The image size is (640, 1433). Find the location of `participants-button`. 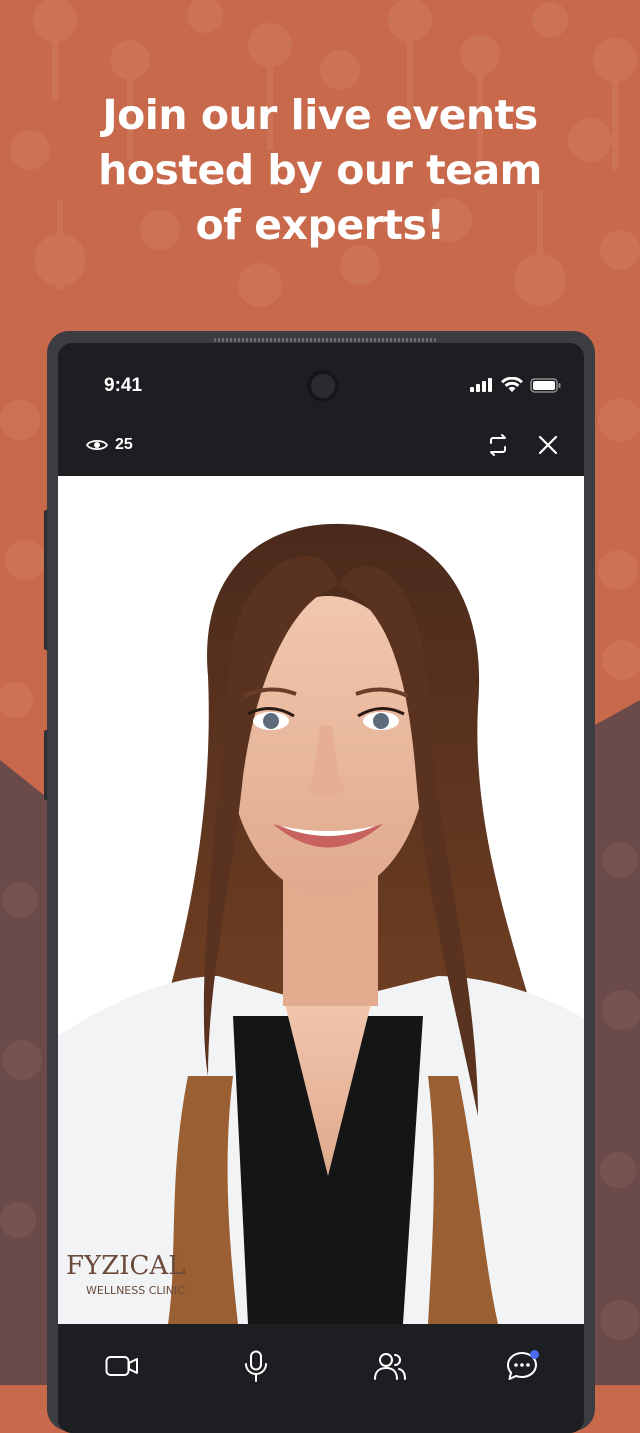

participants-button is located at coordinates (390, 1366).